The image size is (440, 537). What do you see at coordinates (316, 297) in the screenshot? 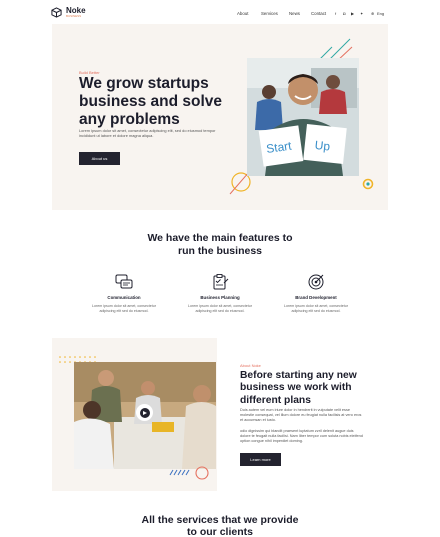
I see `feature-name: Brand Development` at bounding box center [316, 297].